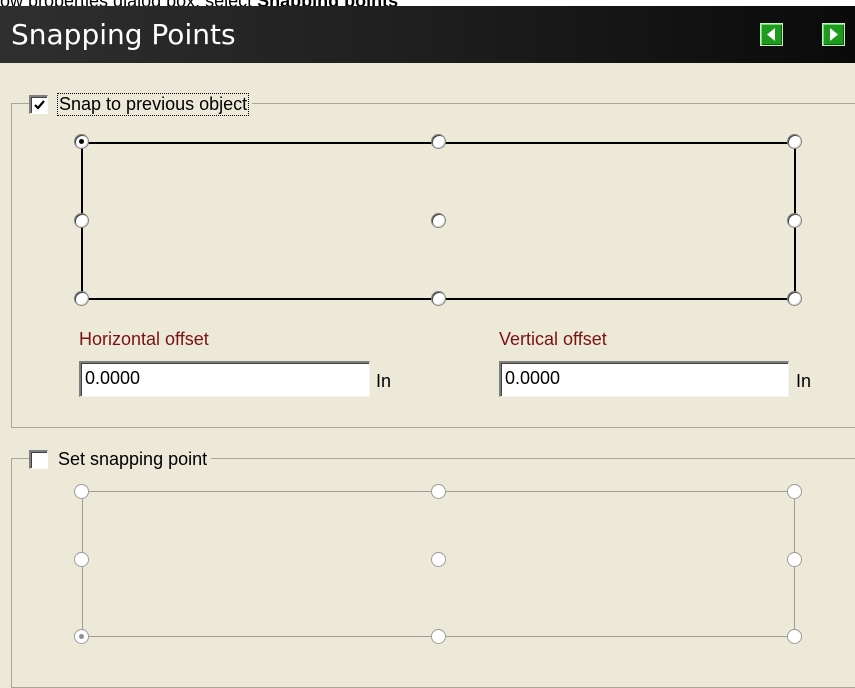 The width and height of the screenshot is (855, 688). Describe the element at coordinates (794, 636) in the screenshot. I see `set-point-bottom-right-radio` at that location.